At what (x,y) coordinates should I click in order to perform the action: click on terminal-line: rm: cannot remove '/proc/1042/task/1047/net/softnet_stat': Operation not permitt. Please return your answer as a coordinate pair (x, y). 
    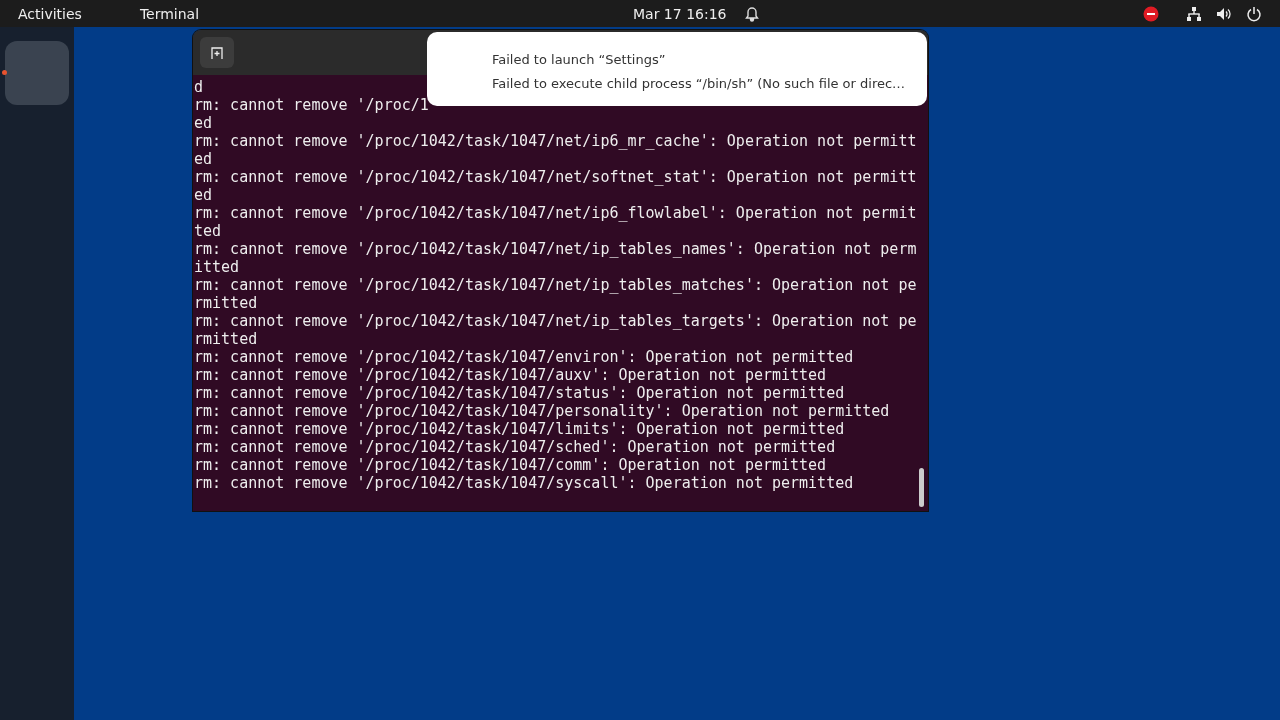
    Looking at the image, I should click on (555, 177).